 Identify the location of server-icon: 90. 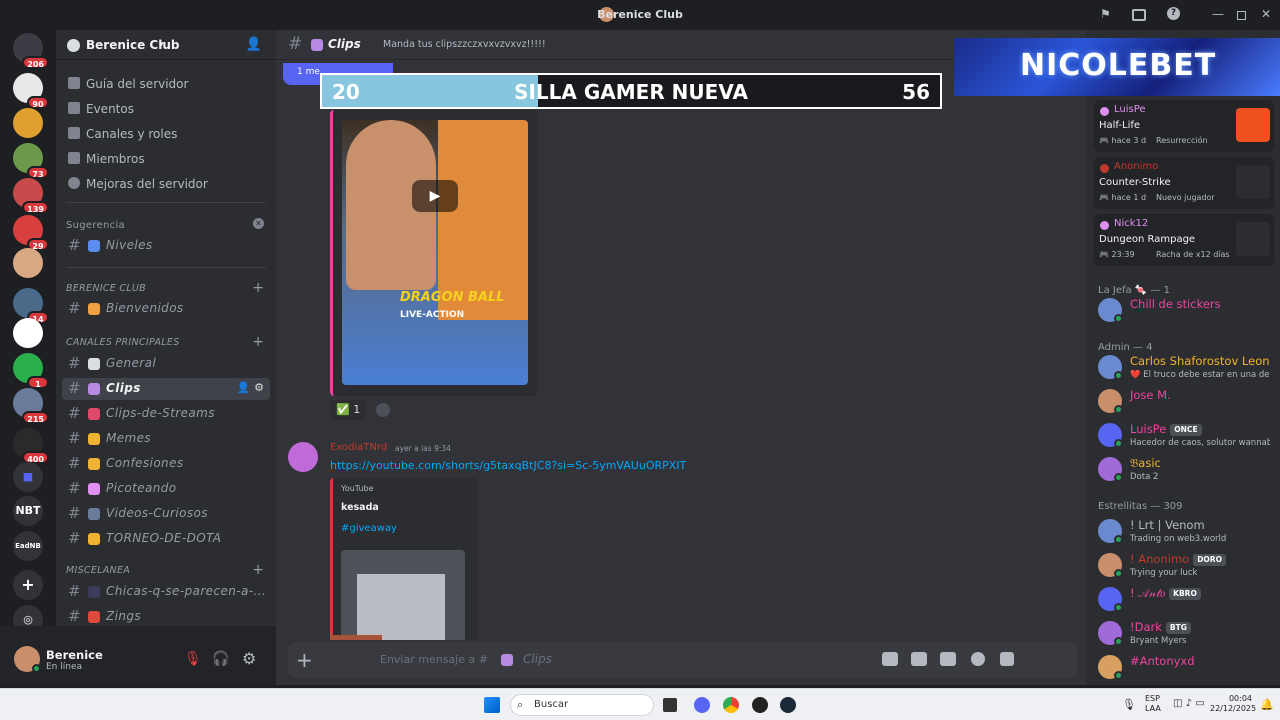
(31, 91).